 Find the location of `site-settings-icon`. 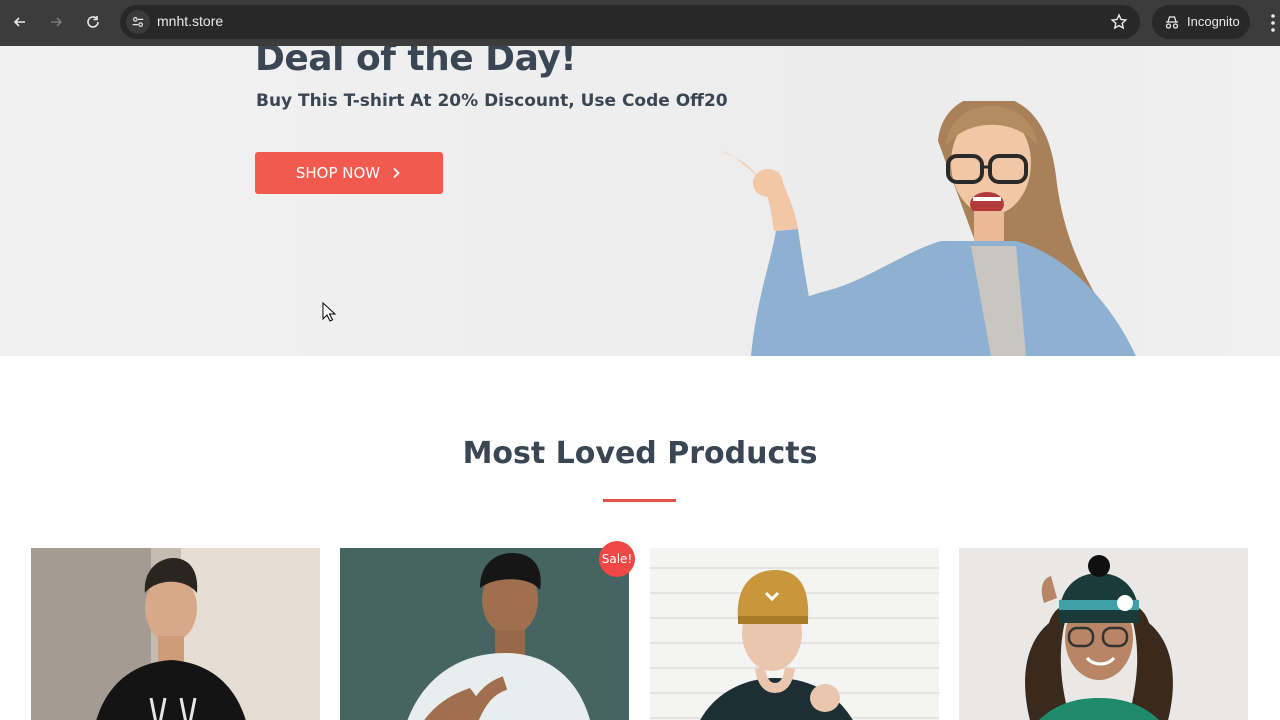

site-settings-icon is located at coordinates (138, 22).